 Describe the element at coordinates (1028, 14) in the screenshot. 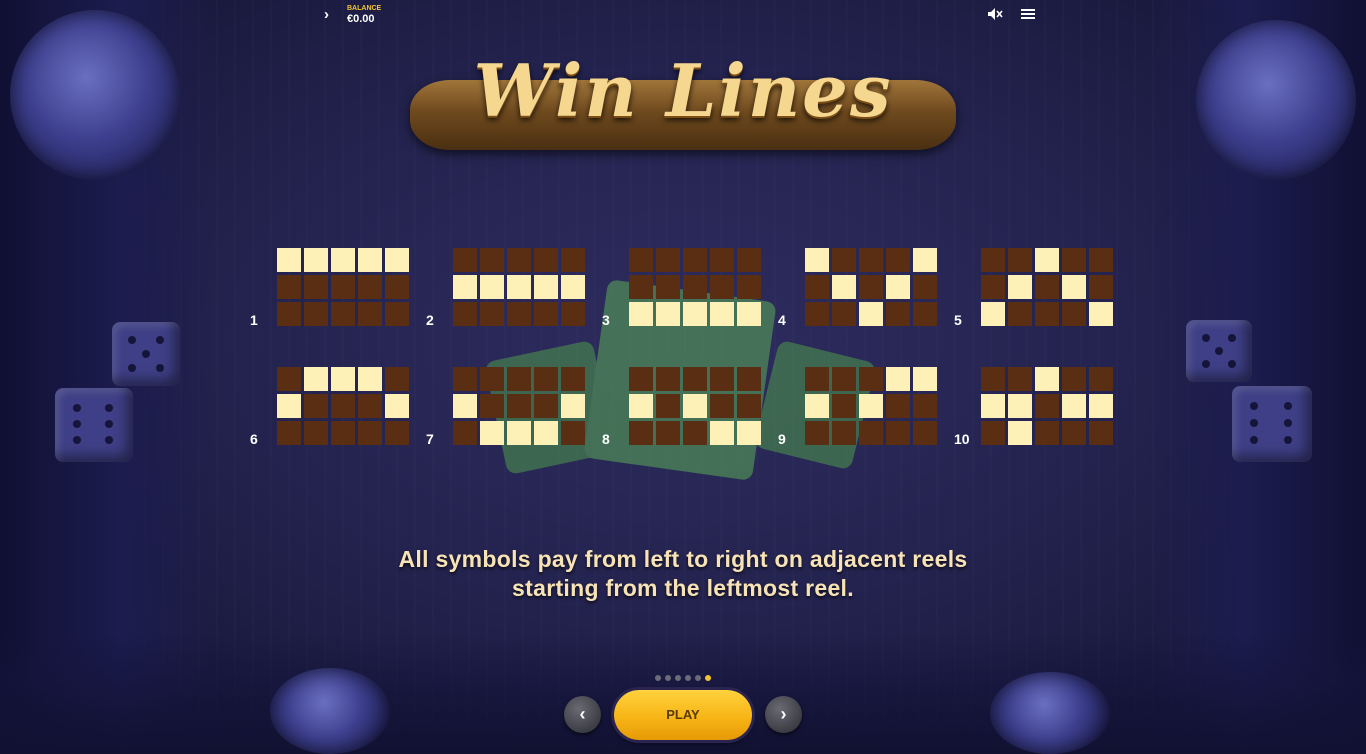

I see `hamburger-menu-icon` at that location.